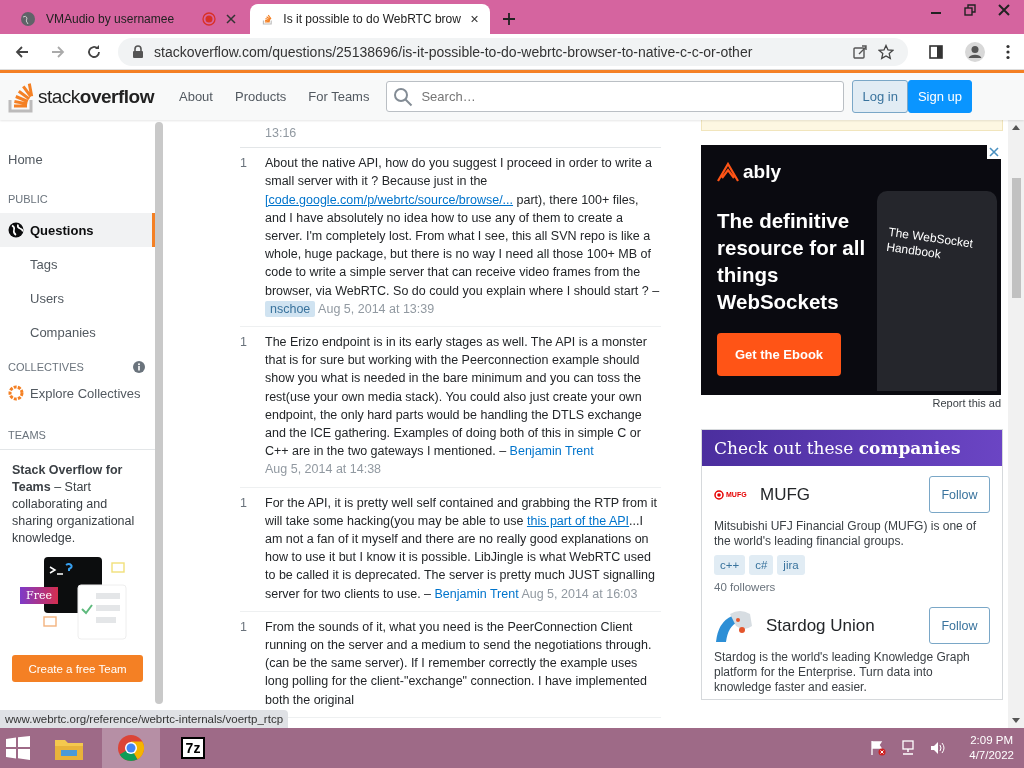 The width and height of the screenshot is (1024, 768). I want to click on share-icon, so click(860, 51).